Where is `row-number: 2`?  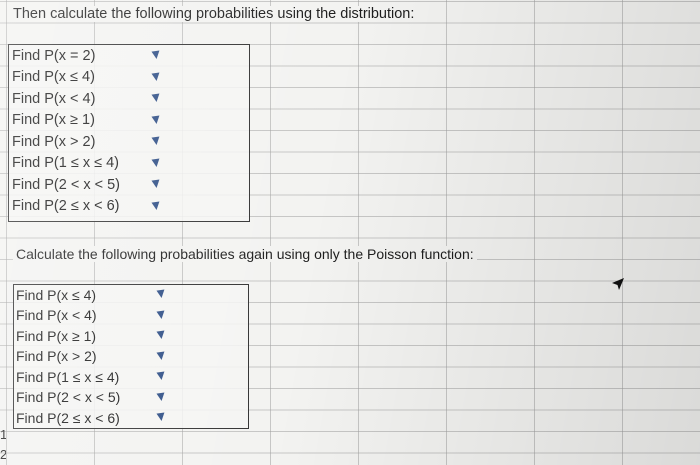
row-number: 2 is located at coordinates (3, 454).